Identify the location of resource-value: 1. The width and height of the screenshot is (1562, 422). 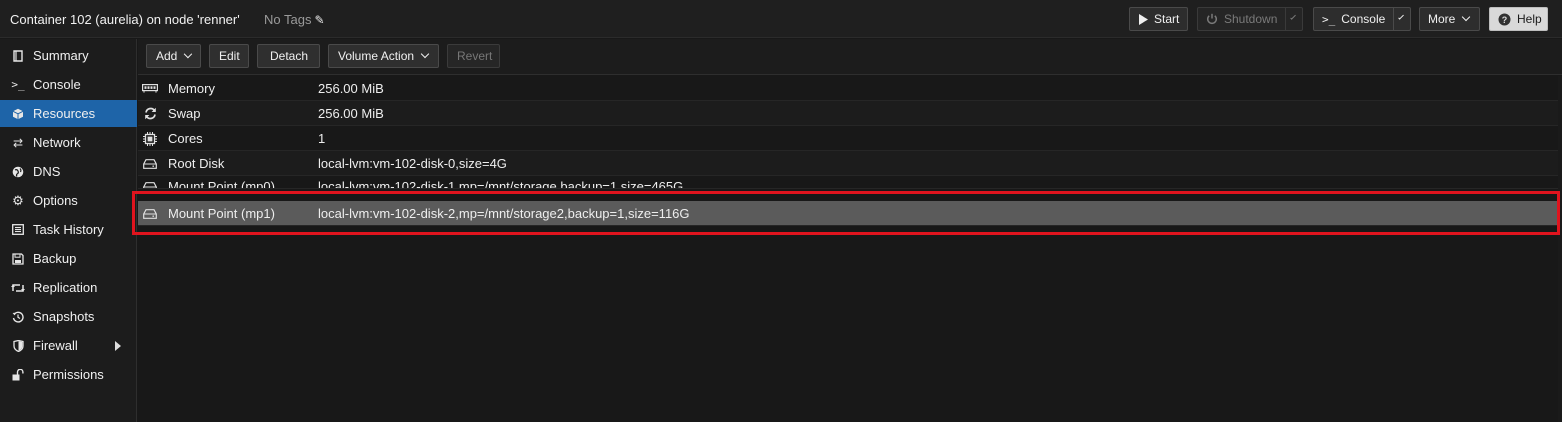
(322, 138).